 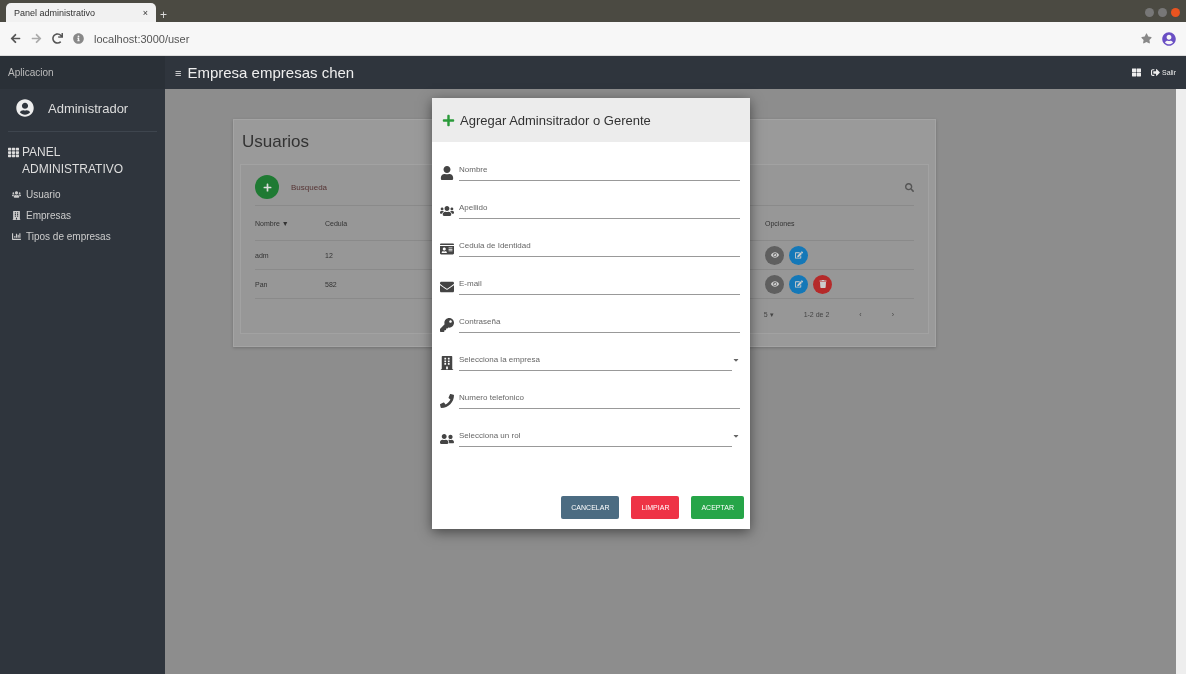 I want to click on id-card-icon, so click(x=447, y=249).